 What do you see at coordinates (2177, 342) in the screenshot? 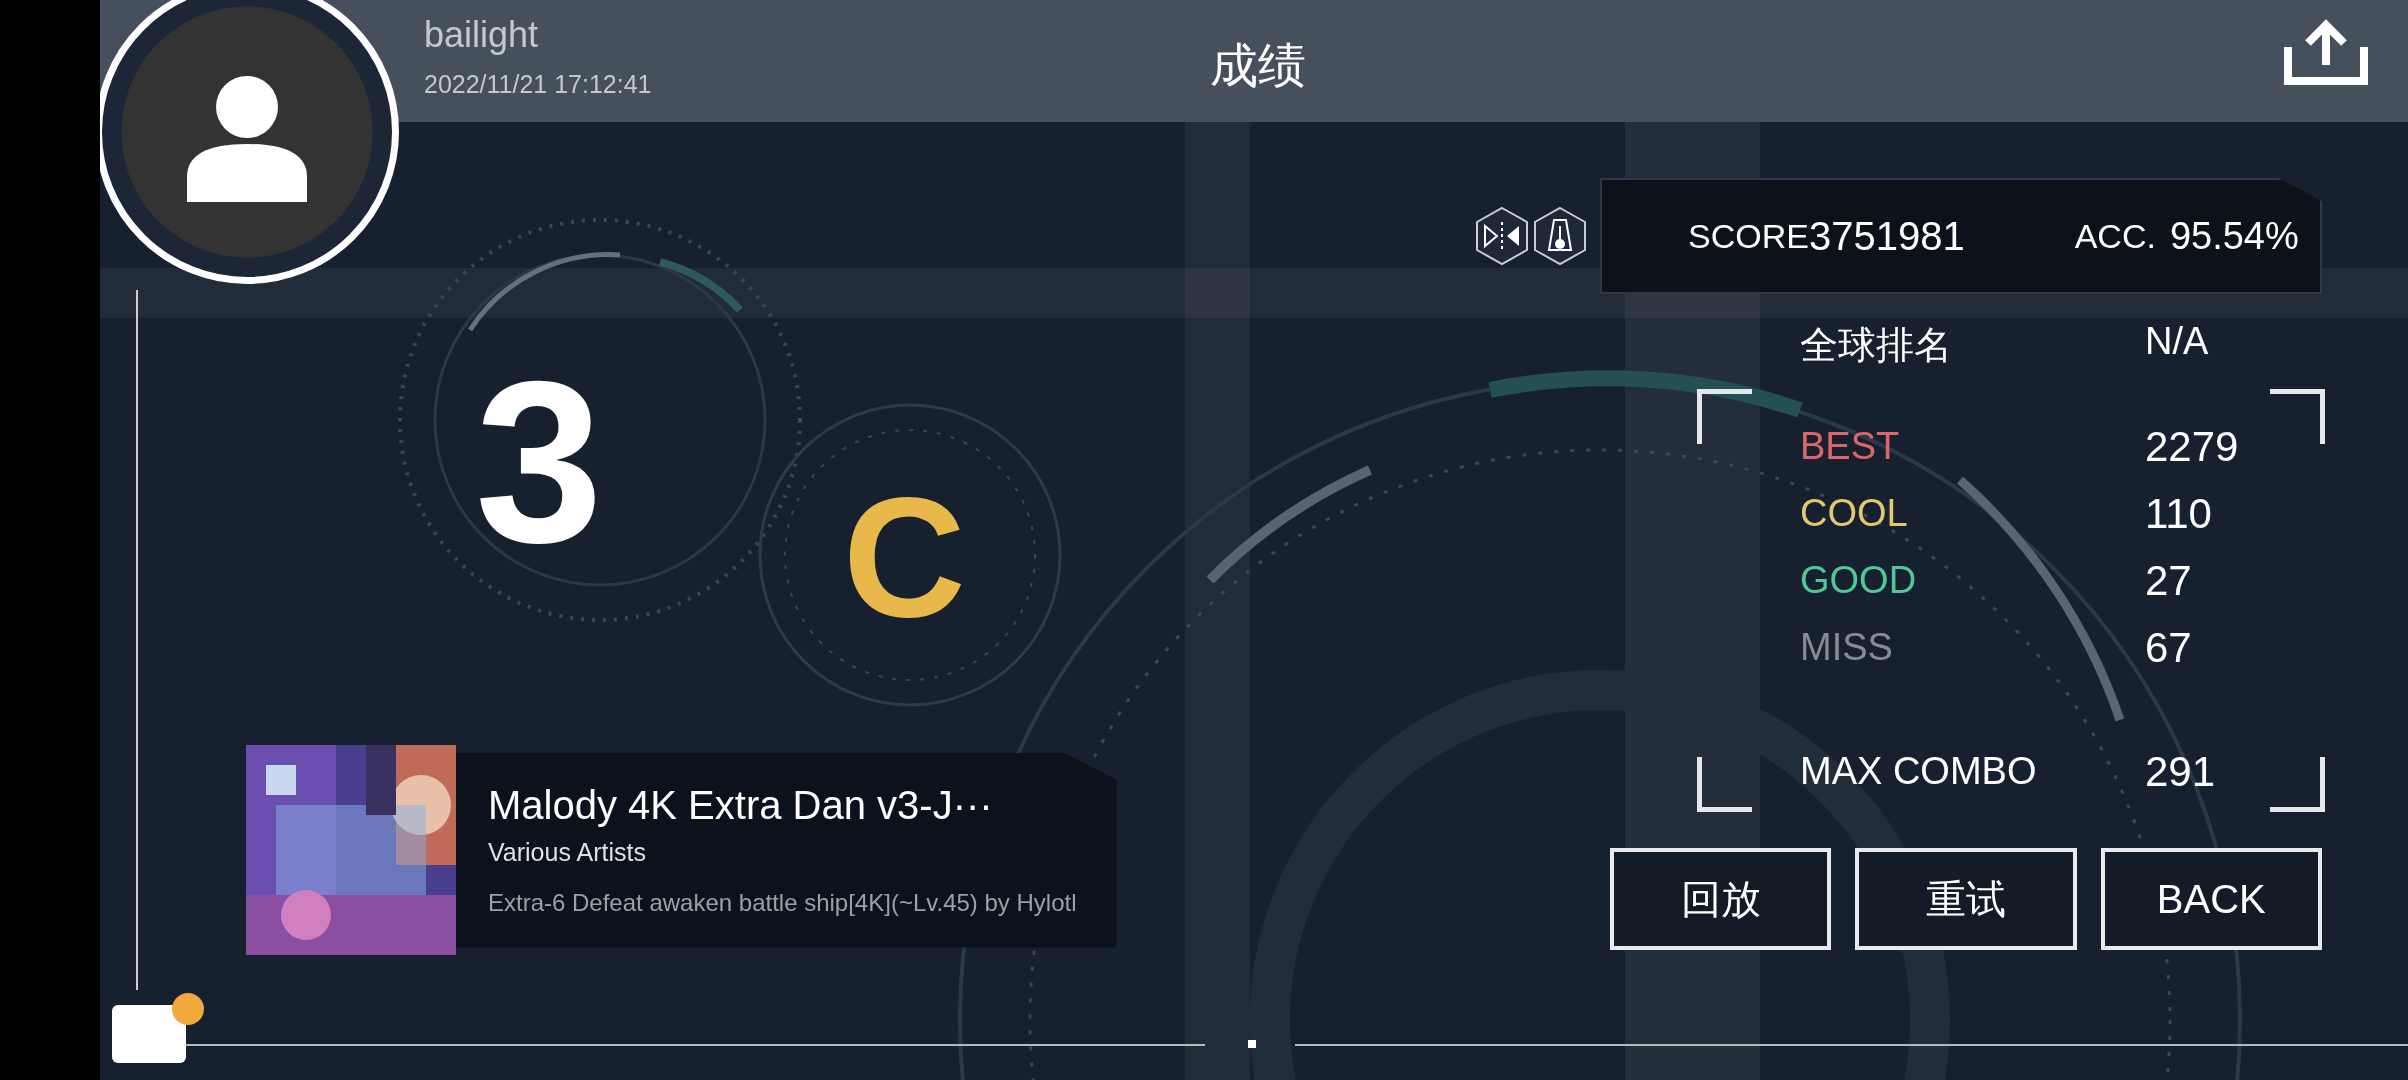
I see `global-rank-value: N/A` at bounding box center [2177, 342].